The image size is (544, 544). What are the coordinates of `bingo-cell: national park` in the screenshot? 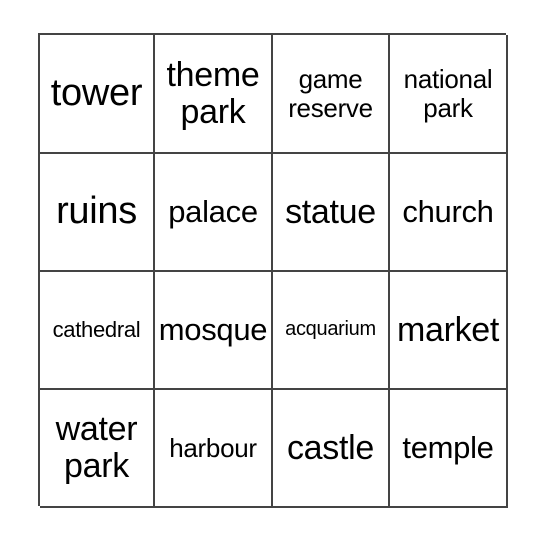 It's located at (449, 94).